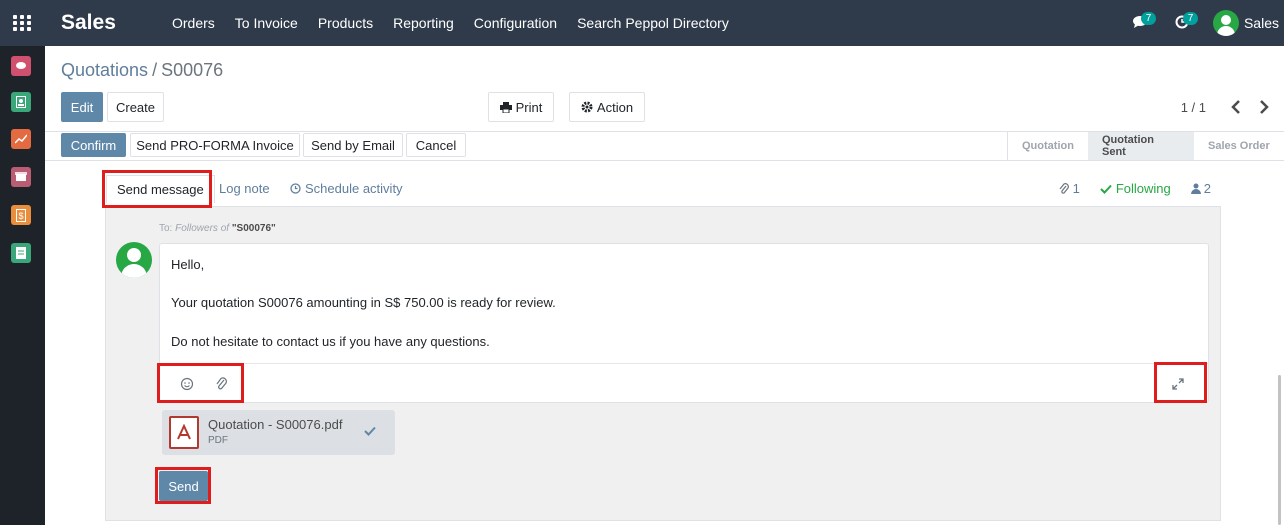 This screenshot has height=525, width=1284. Describe the element at coordinates (166, 228) in the screenshot. I see `to-prefix: To:` at that location.